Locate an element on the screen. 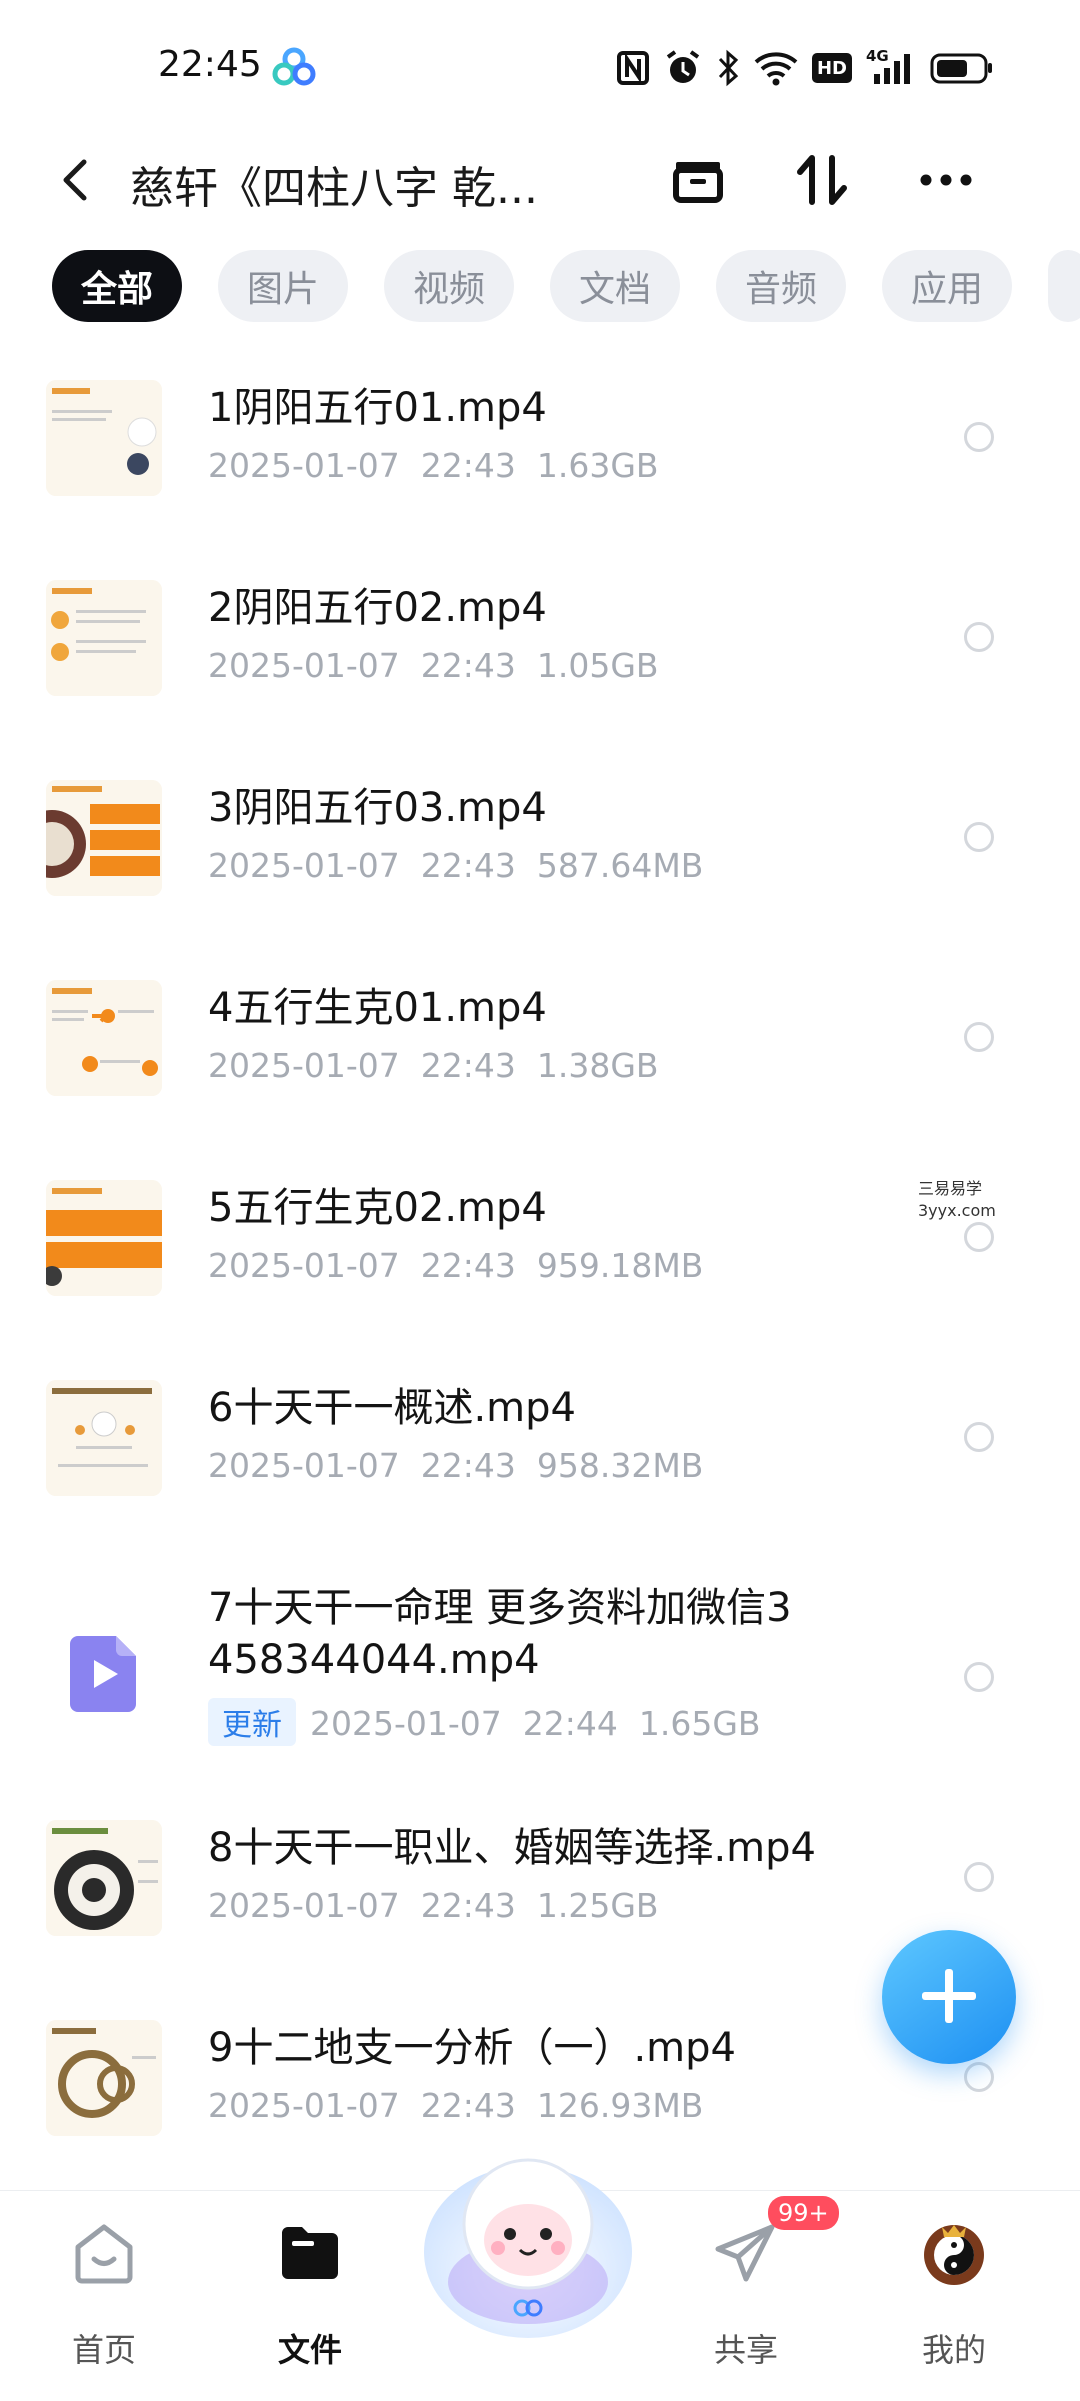 This screenshot has height=2401, width=1080. alarm-icon is located at coordinates (683, 66).